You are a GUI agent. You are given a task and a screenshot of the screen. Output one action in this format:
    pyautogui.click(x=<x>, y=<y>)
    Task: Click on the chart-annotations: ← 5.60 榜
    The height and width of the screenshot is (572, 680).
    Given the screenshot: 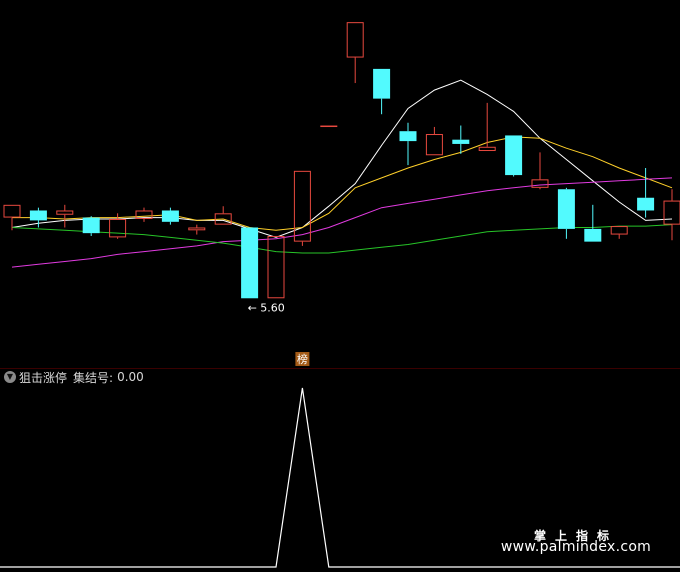 What is the action you would take?
    pyautogui.click(x=279, y=333)
    